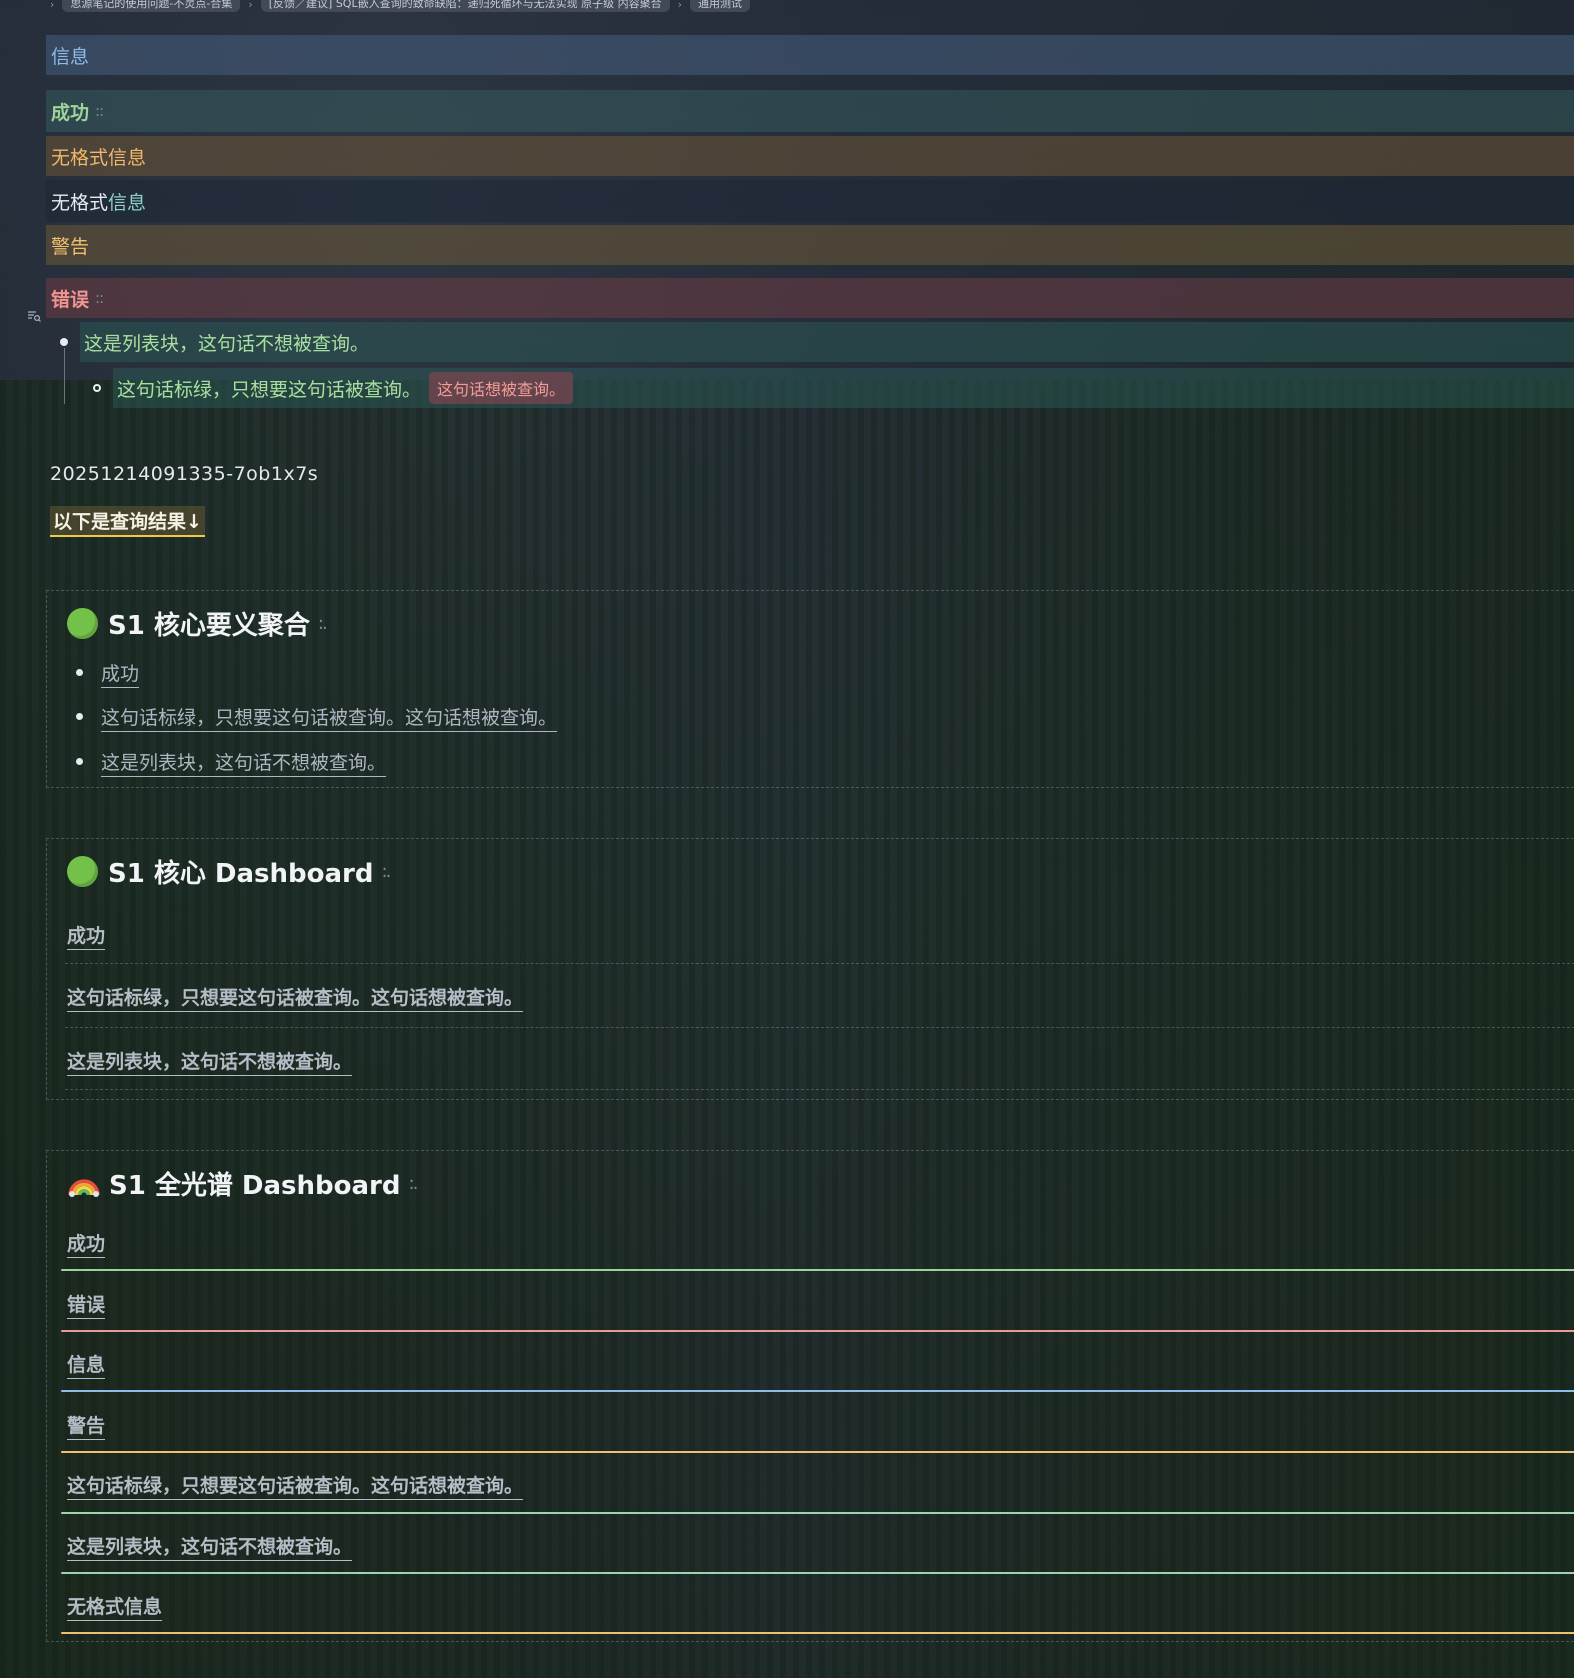 The image size is (1574, 1678). I want to click on warning-block: 警告, so click(810, 245).